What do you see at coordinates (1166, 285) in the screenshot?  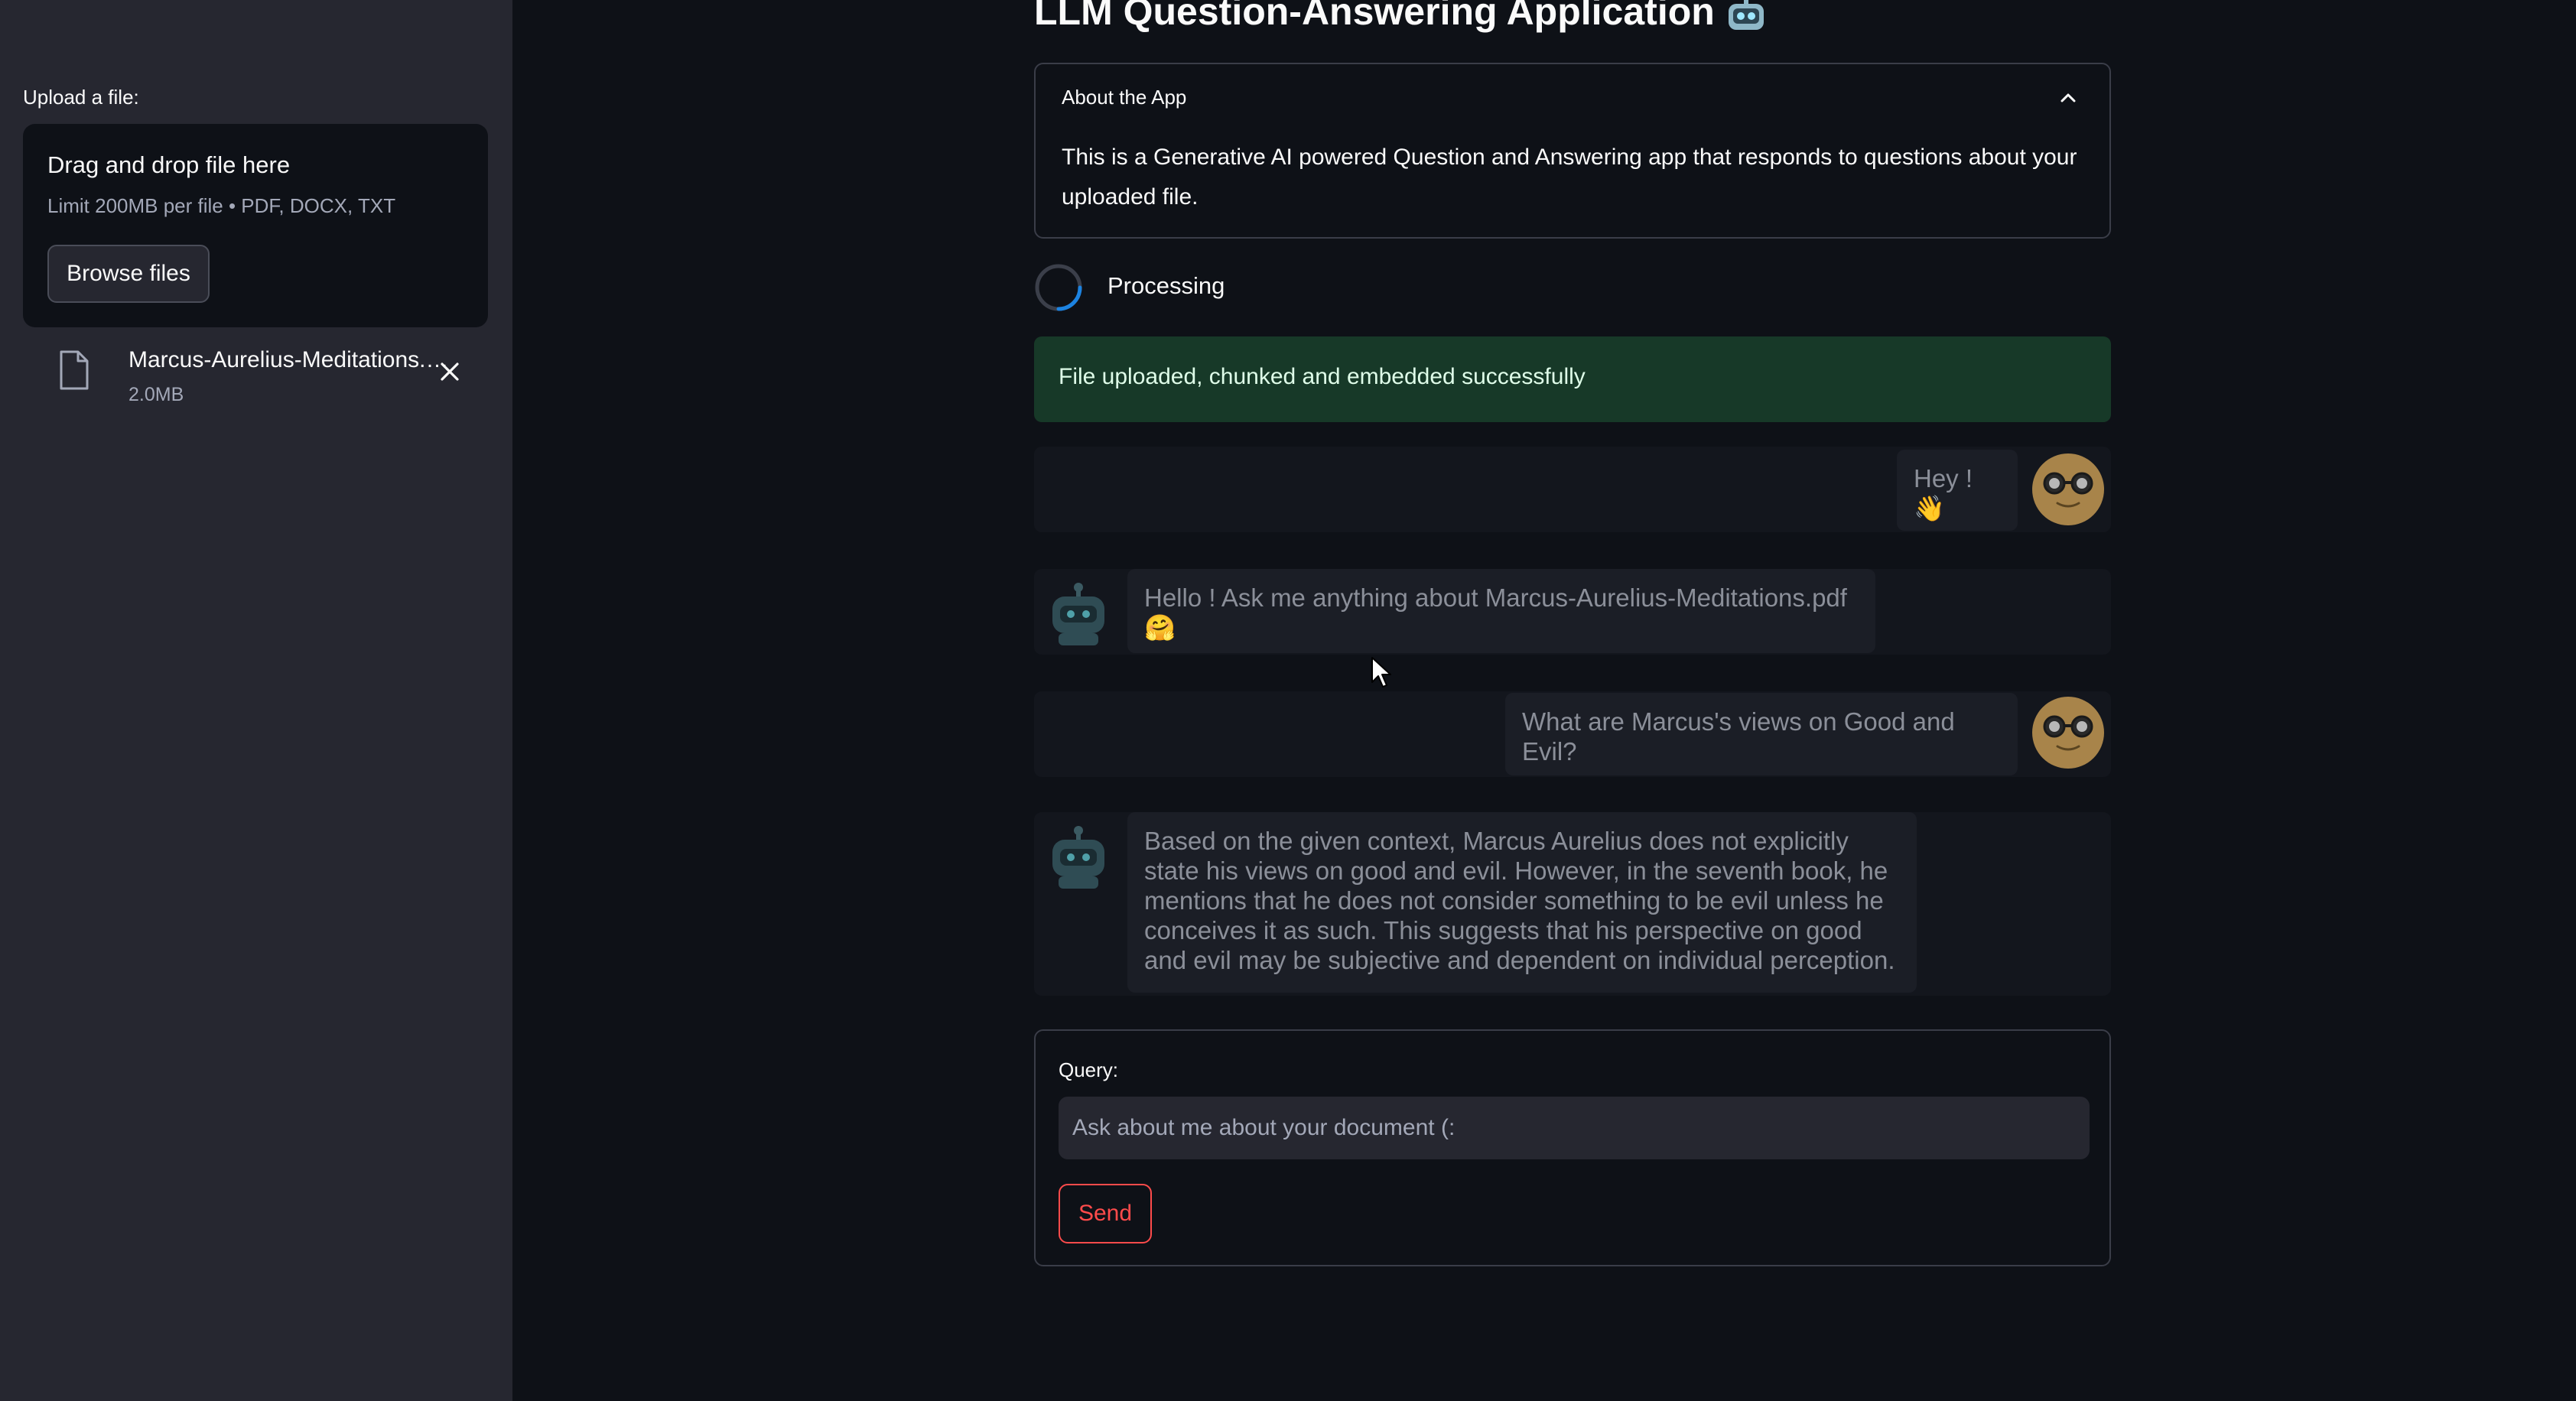 I see `processing-status-text: Processing` at bounding box center [1166, 285].